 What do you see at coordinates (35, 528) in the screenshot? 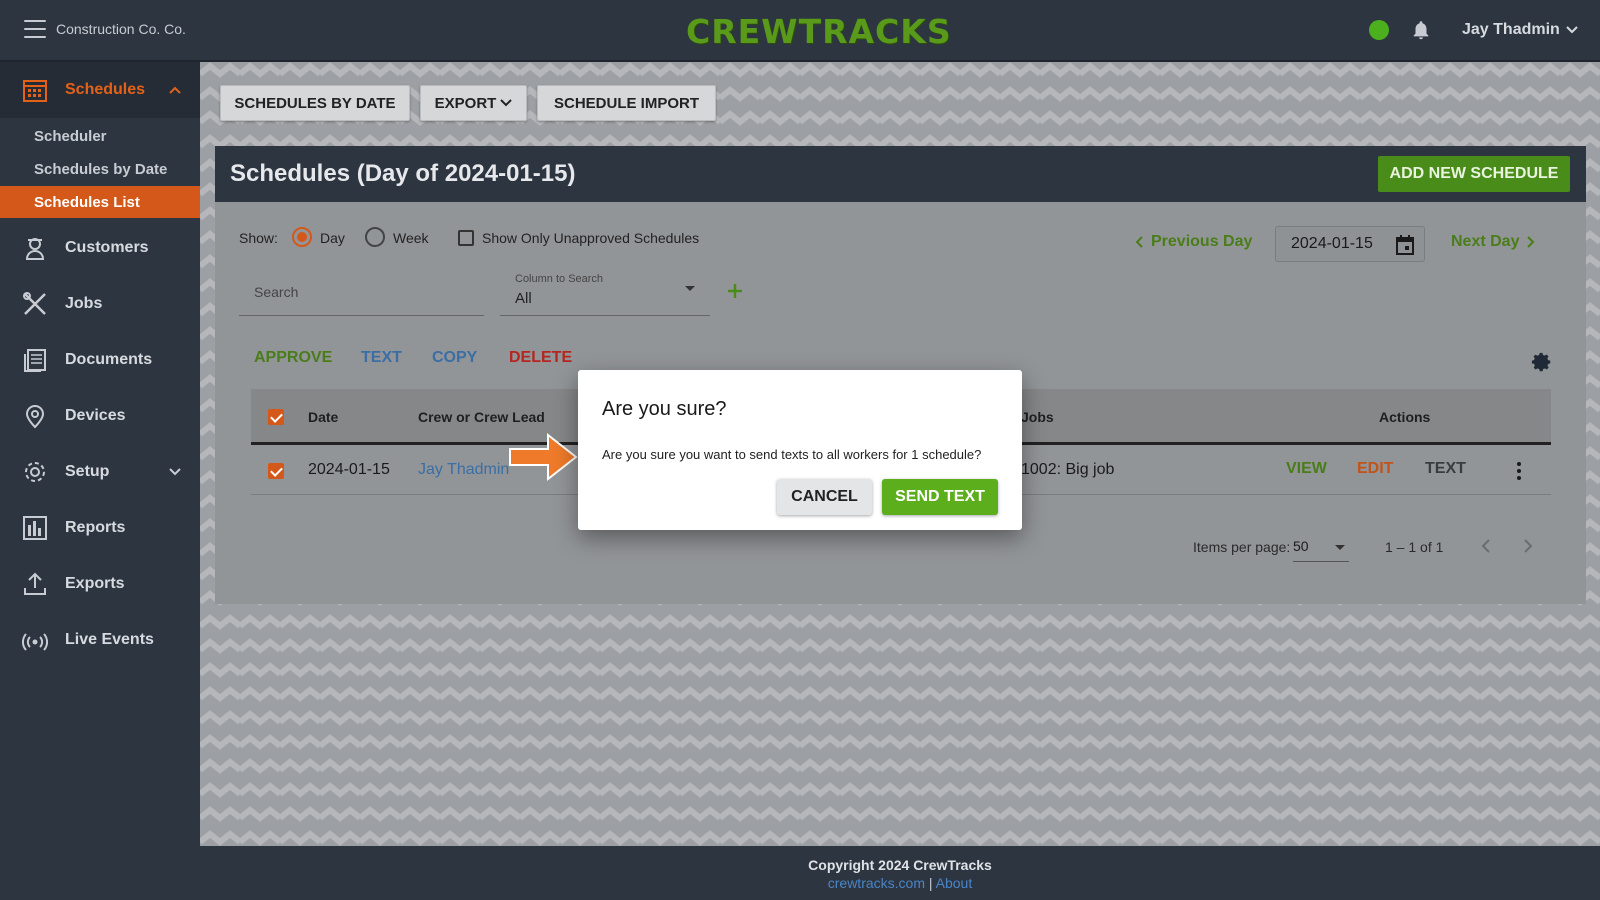
I see `bar-chart-icon` at bounding box center [35, 528].